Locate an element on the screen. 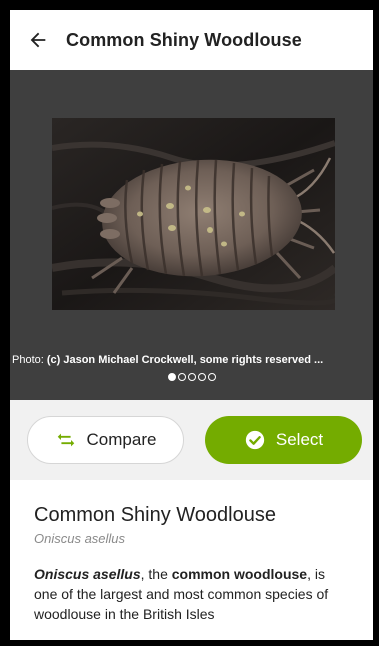 The image size is (379, 646). action-bar: Compare Select is located at coordinates (191, 440).